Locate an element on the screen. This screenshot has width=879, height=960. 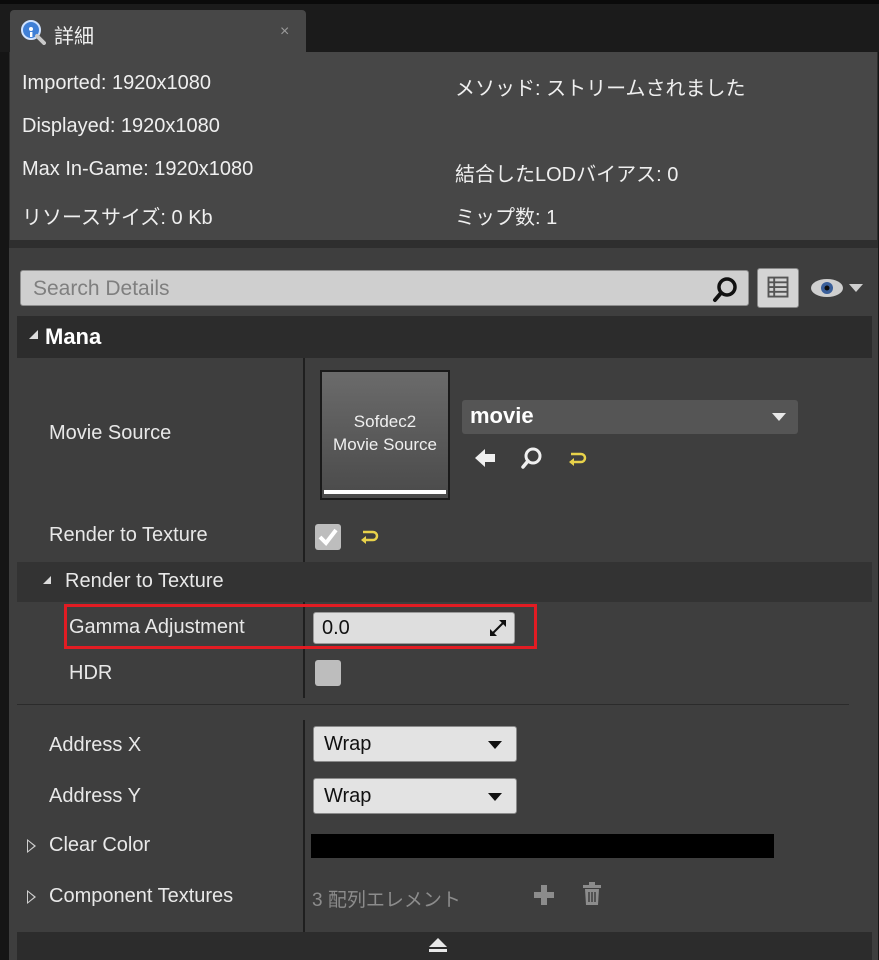
browse-back-arrow-icon is located at coordinates (485, 458).